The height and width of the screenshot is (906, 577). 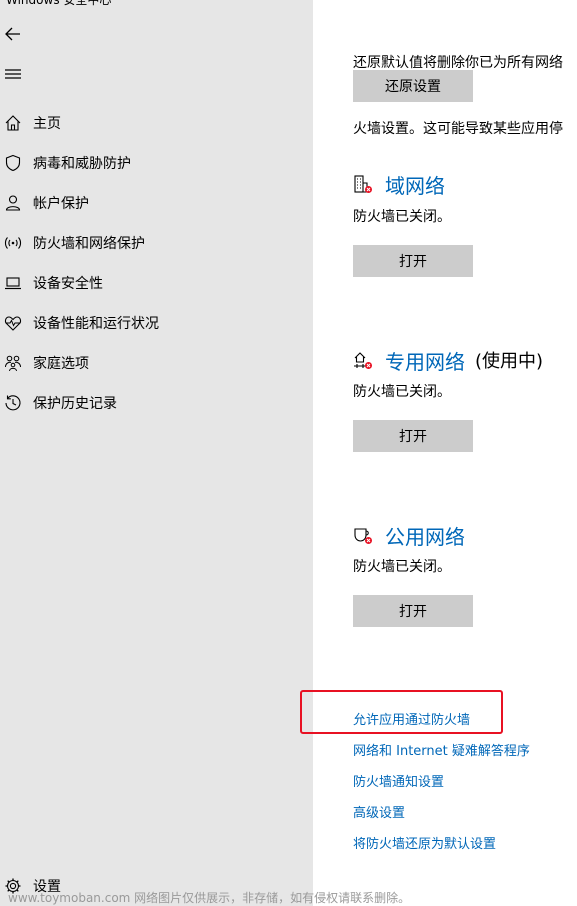 I want to click on nav-item-device-performance: 设备性能和运行状况, so click(x=156, y=323).